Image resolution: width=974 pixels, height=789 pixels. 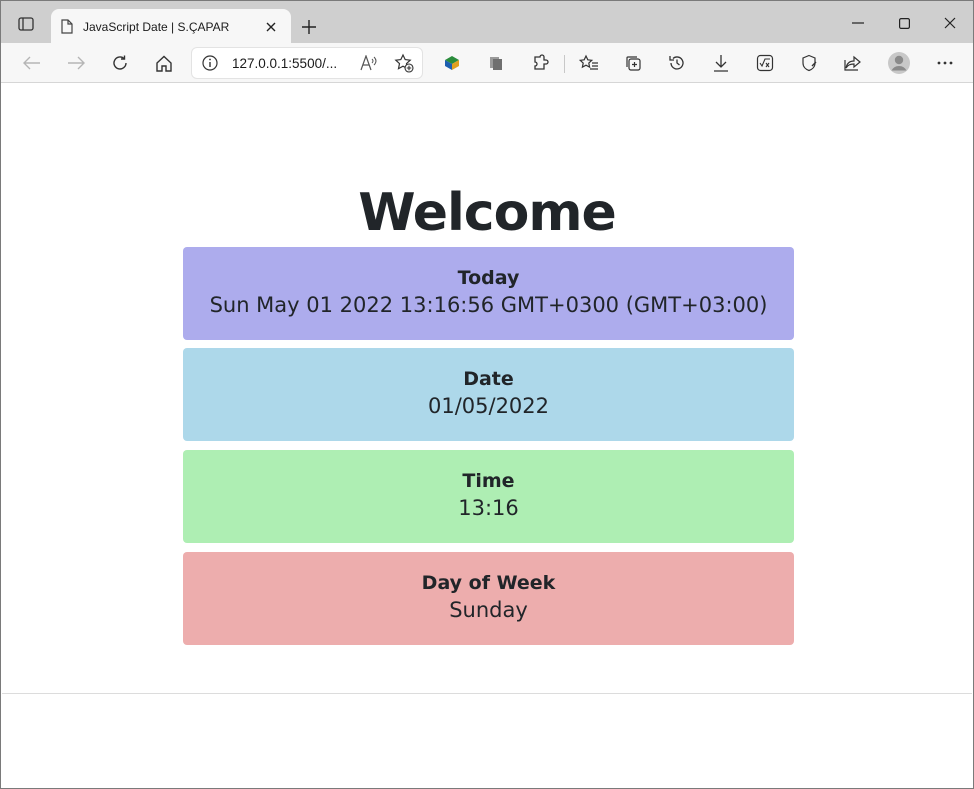 What do you see at coordinates (904, 23) in the screenshot?
I see `maximize-icon` at bounding box center [904, 23].